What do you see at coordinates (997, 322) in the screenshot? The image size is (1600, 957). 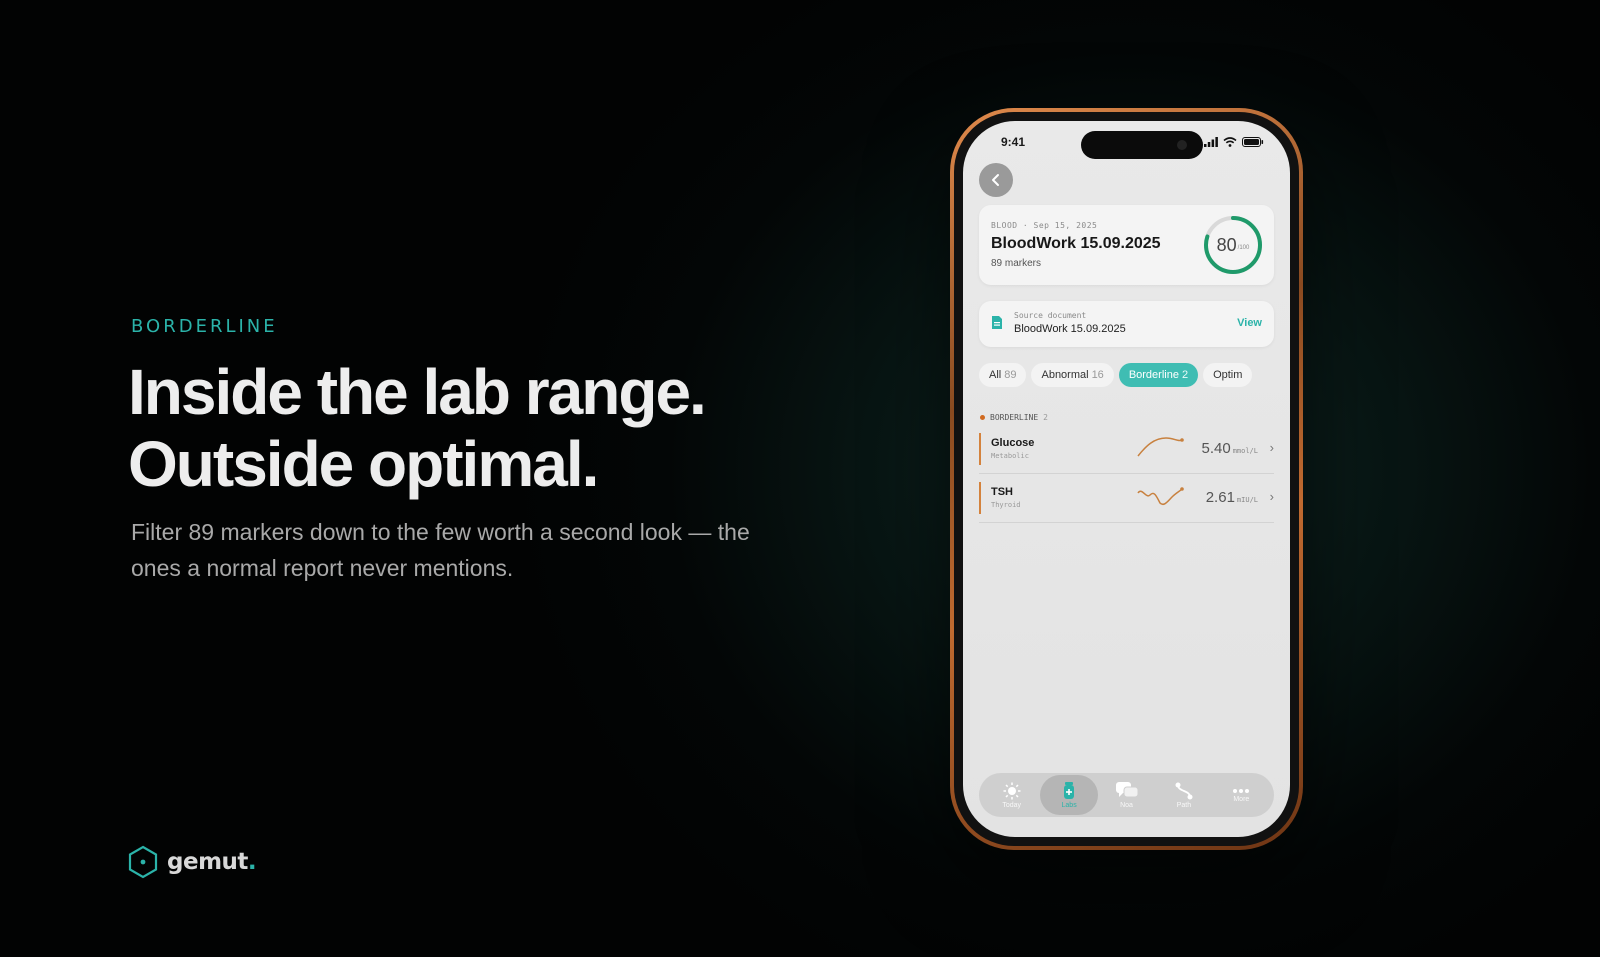 I see `document-icon` at bounding box center [997, 322].